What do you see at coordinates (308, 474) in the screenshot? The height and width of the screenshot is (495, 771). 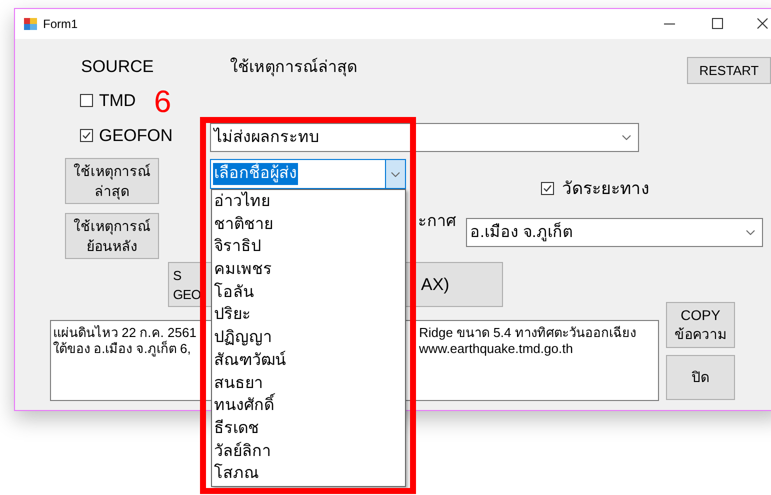 I see `dropdown-option: โสภณ` at bounding box center [308, 474].